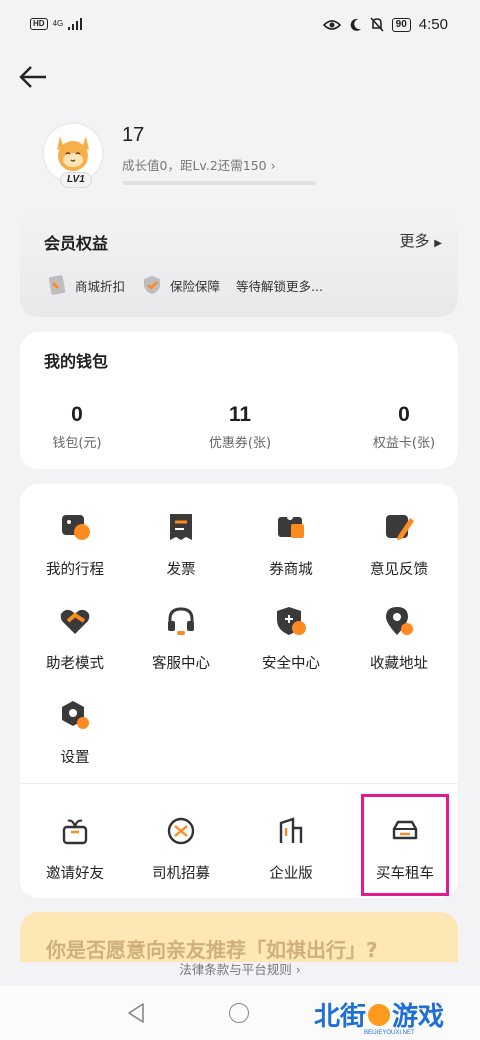 This screenshot has width=480, height=1040. What do you see at coordinates (75, 664) in the screenshot?
I see `service-label: 助老模式` at bounding box center [75, 664].